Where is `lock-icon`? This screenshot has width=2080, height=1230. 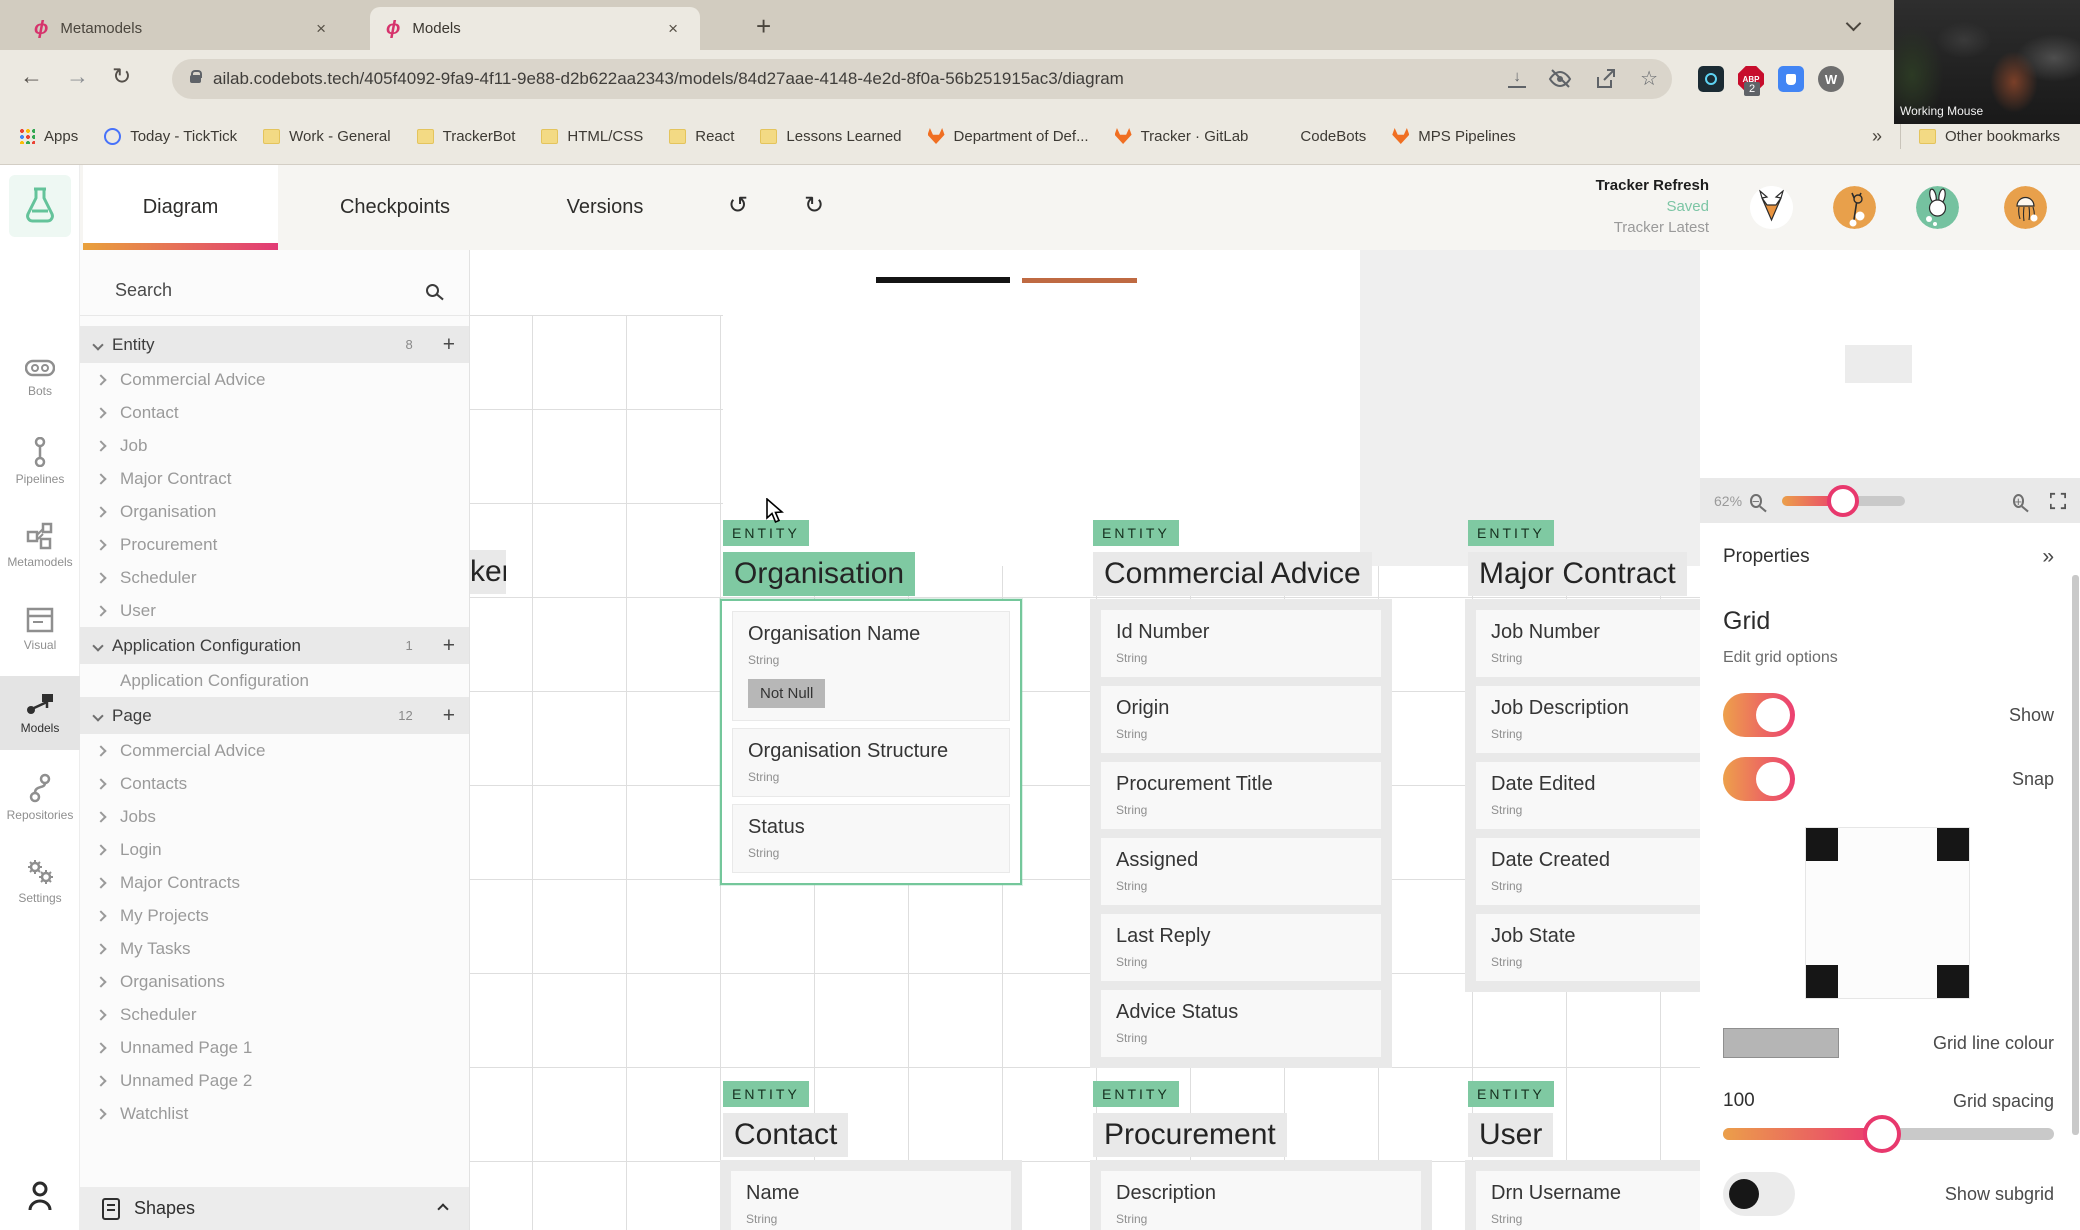 lock-icon is located at coordinates (196, 76).